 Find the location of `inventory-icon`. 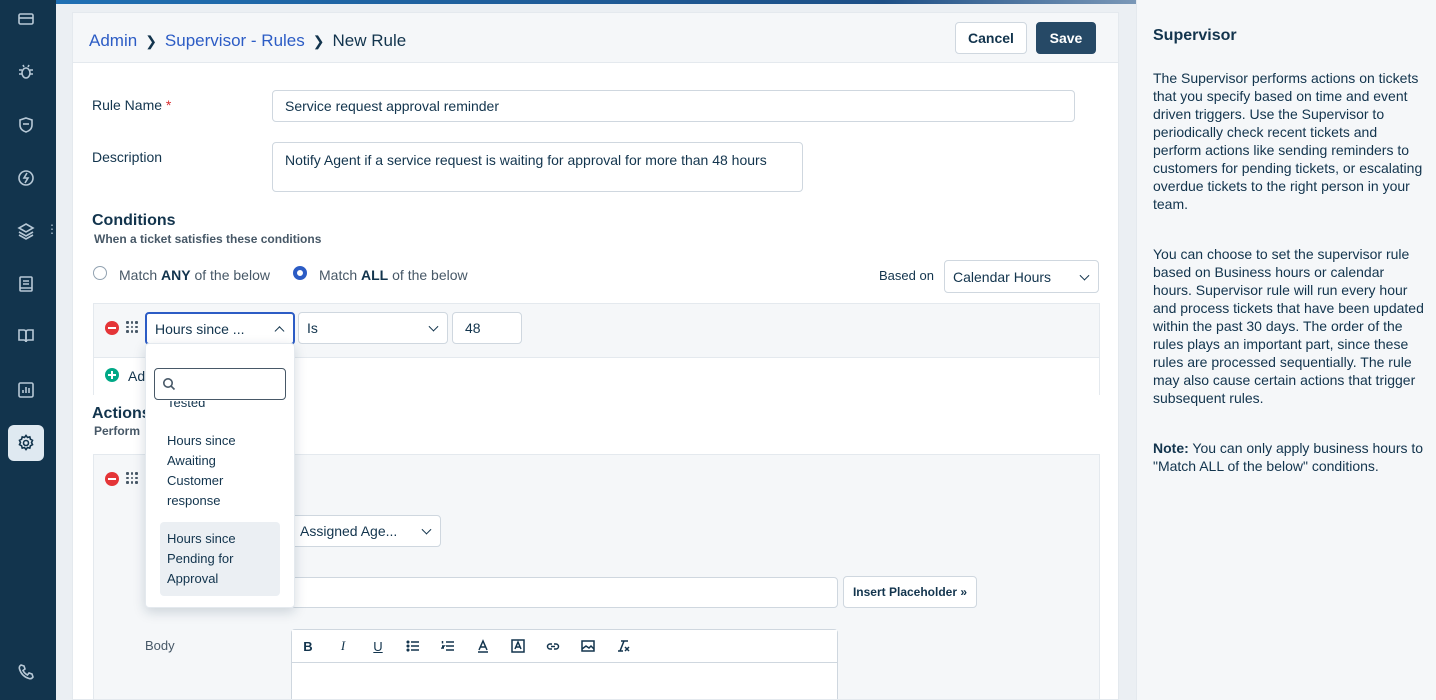

inventory-icon is located at coordinates (26, 284).